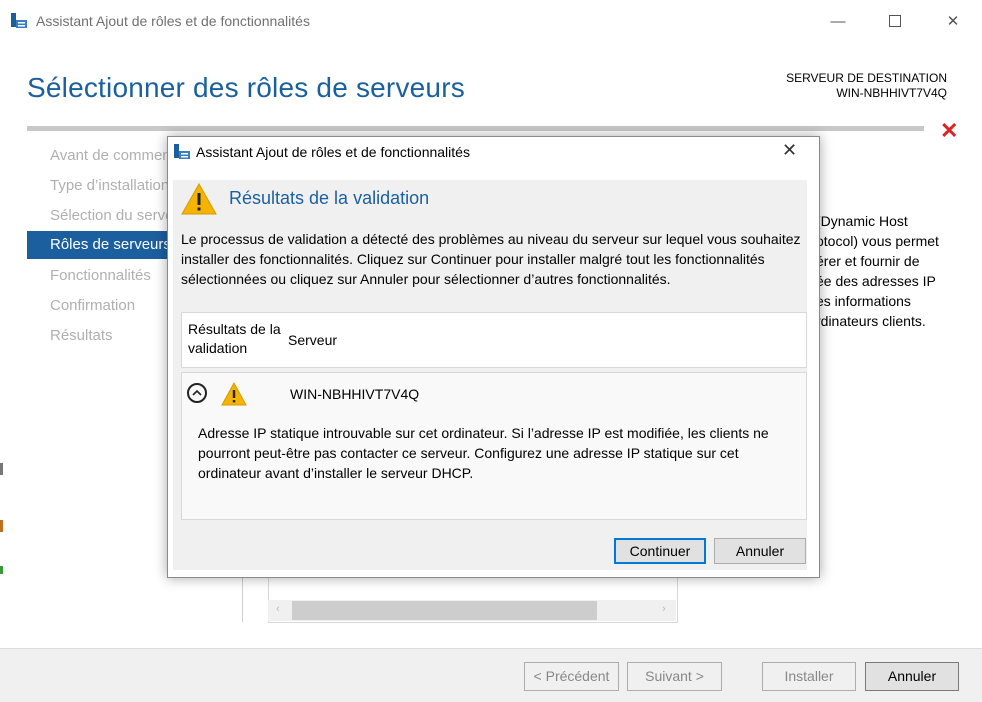 Image resolution: width=982 pixels, height=702 pixels. Describe the element at coordinates (949, 131) in the screenshot. I see `error-icon: ✕` at that location.